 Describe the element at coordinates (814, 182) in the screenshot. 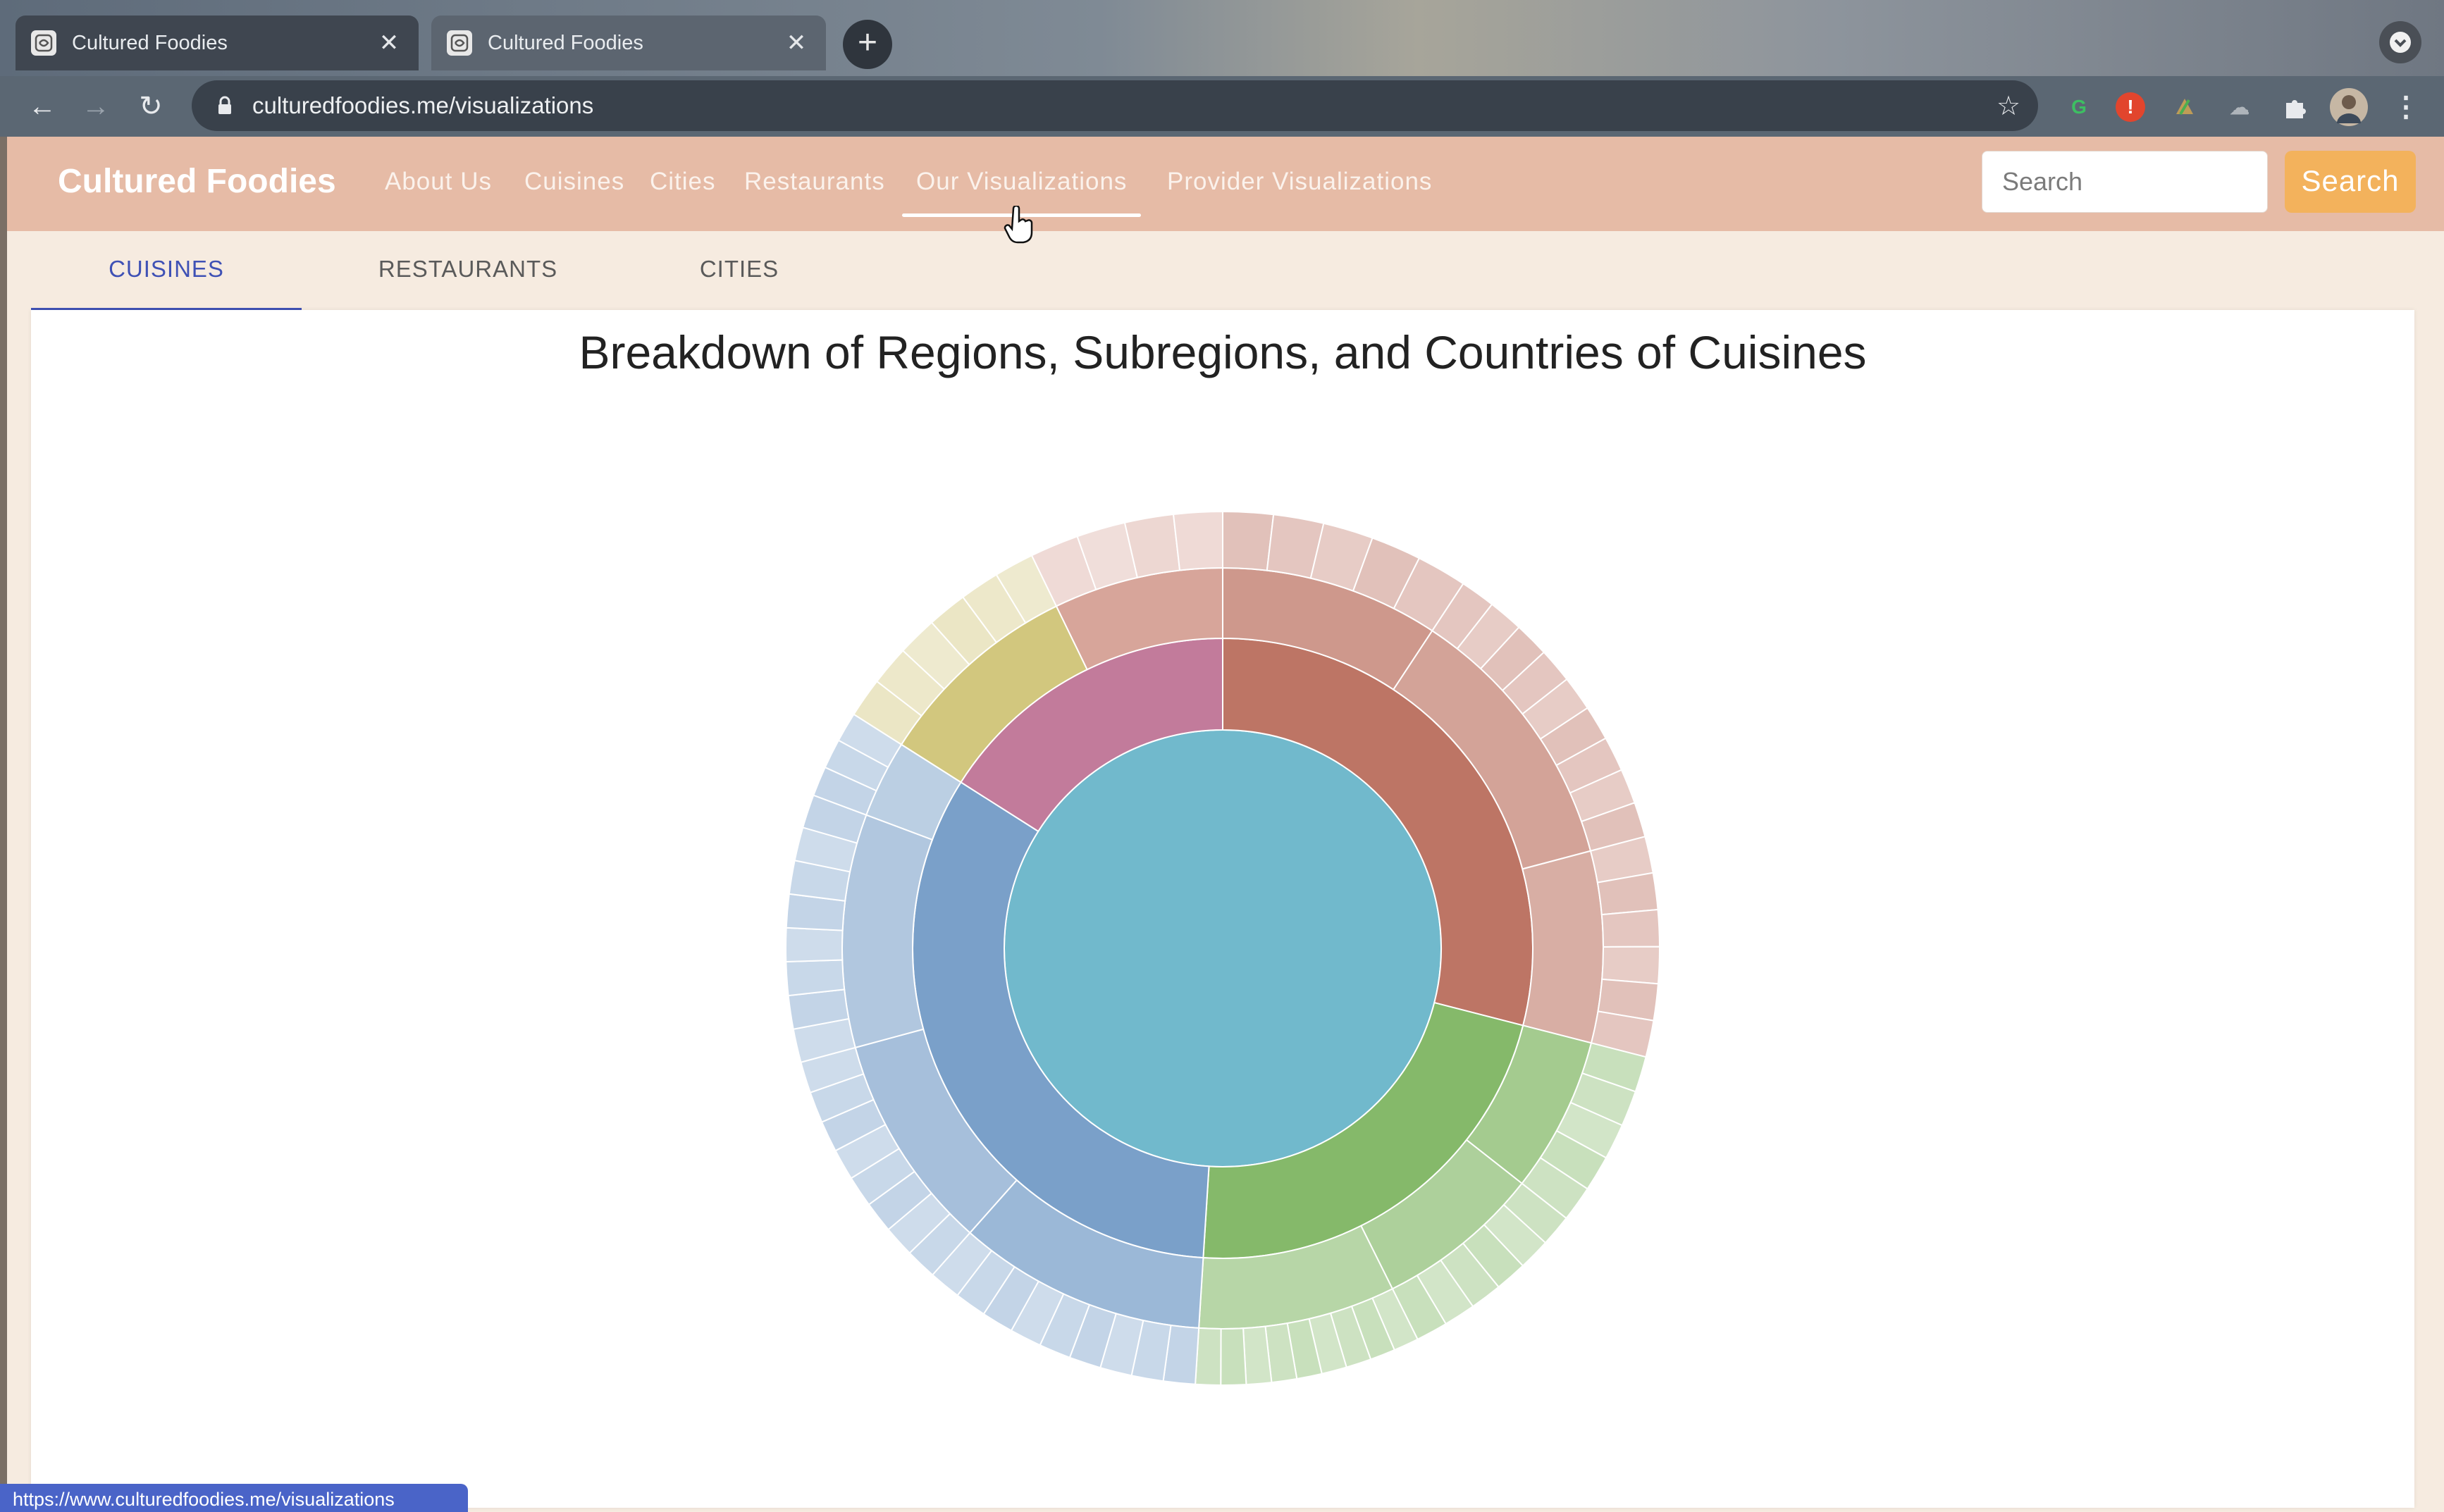

I see `nav-link-restaurants: Restaurants` at that location.